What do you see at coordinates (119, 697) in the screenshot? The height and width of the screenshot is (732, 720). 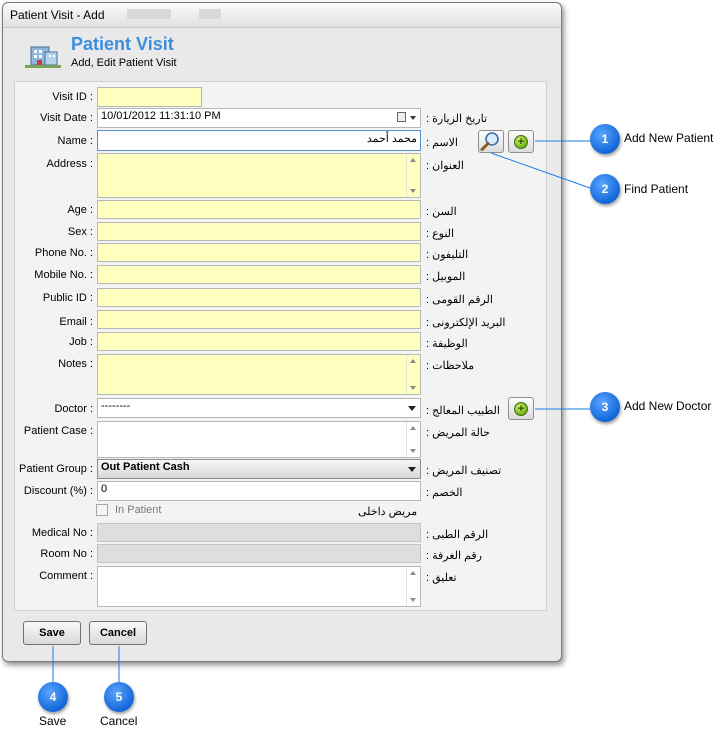 I see `callout-5: 5` at bounding box center [119, 697].